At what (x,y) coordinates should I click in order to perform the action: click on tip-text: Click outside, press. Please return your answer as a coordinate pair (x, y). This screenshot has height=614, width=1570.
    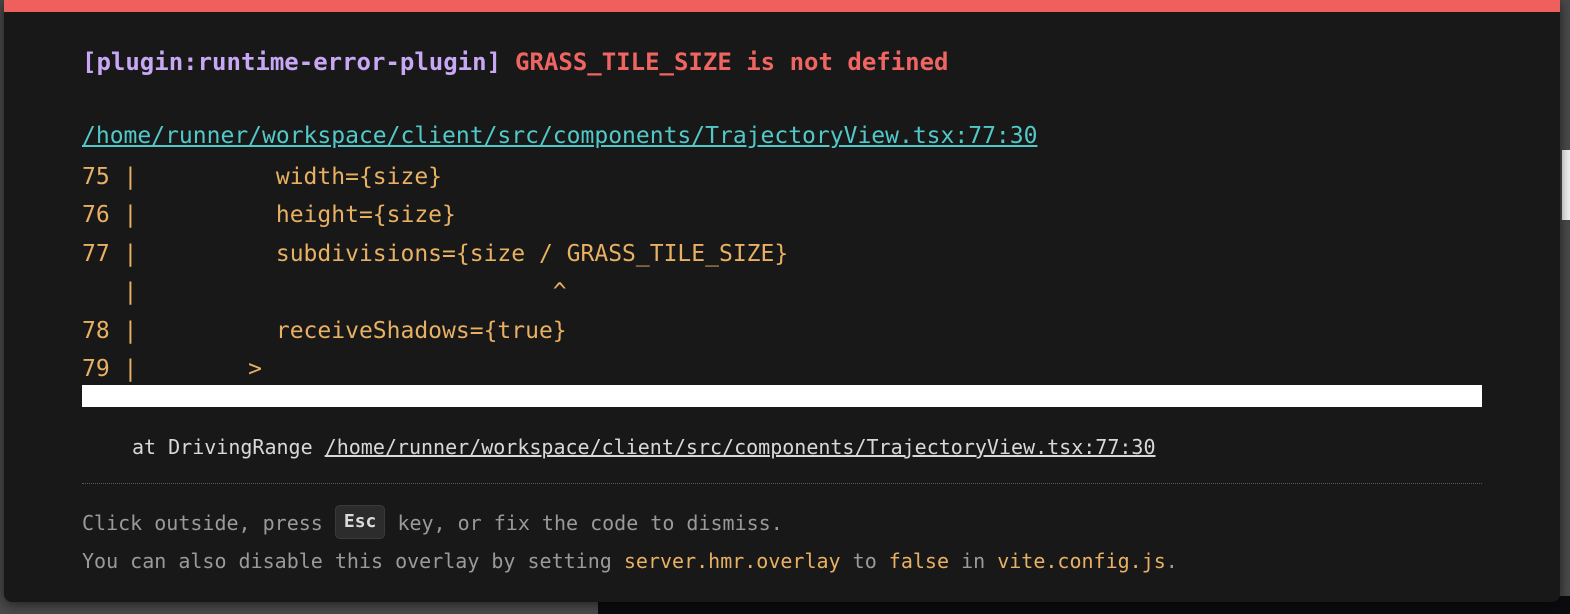
    Looking at the image, I should click on (202, 523).